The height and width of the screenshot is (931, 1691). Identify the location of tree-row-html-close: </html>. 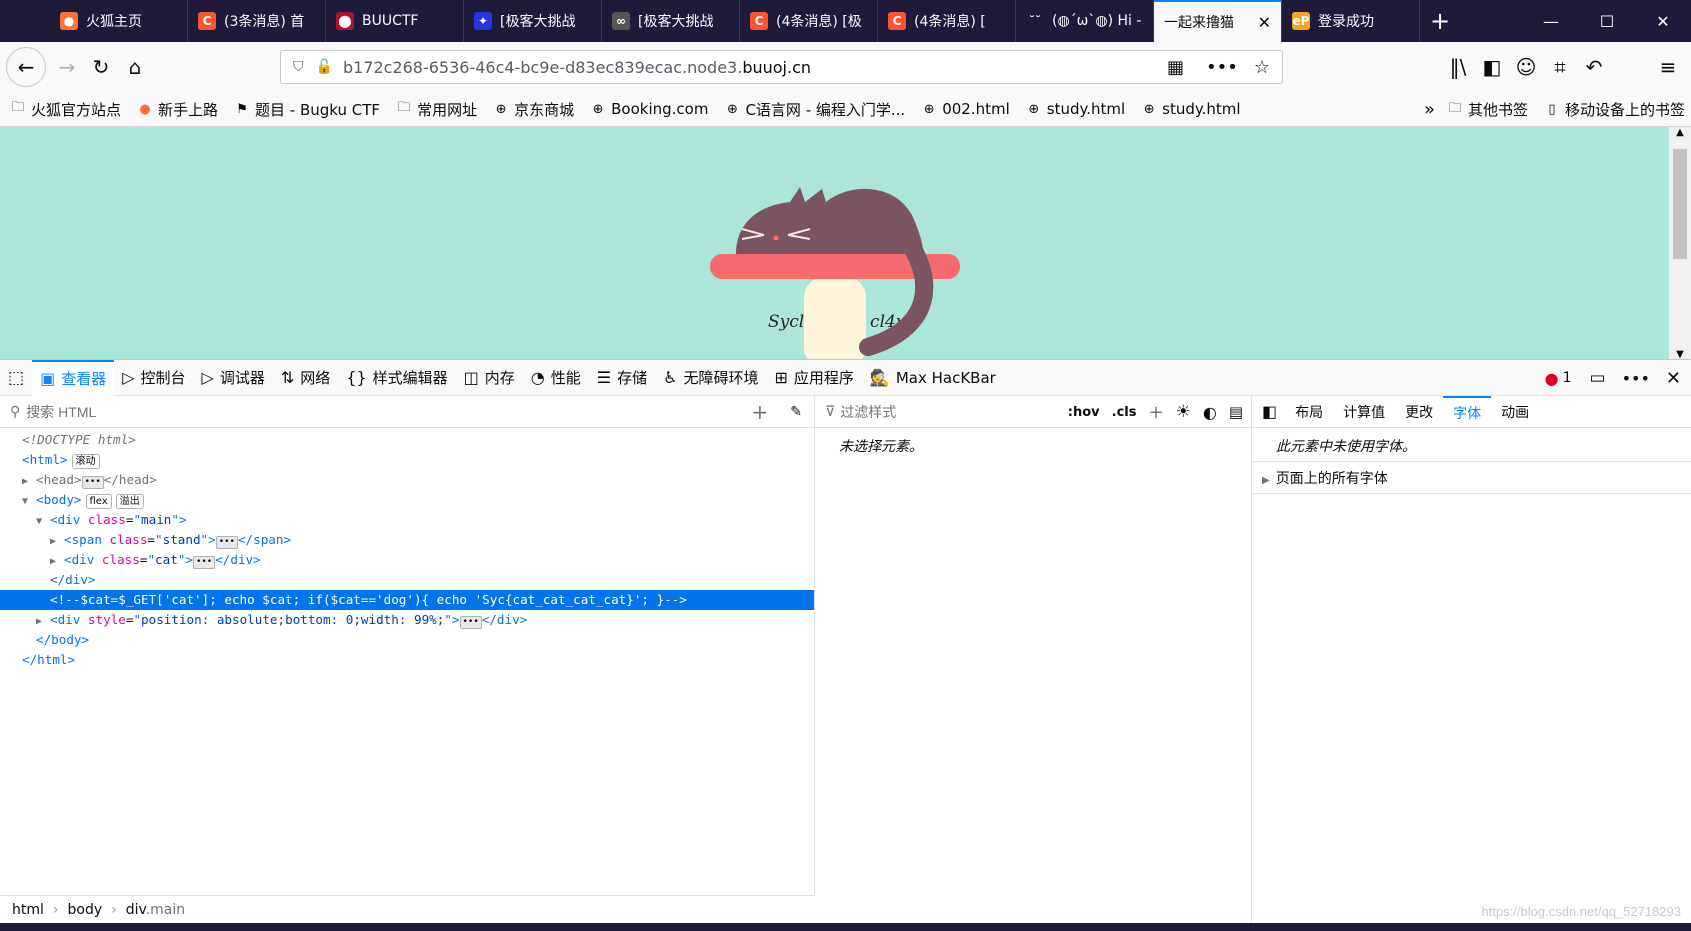
(407, 660).